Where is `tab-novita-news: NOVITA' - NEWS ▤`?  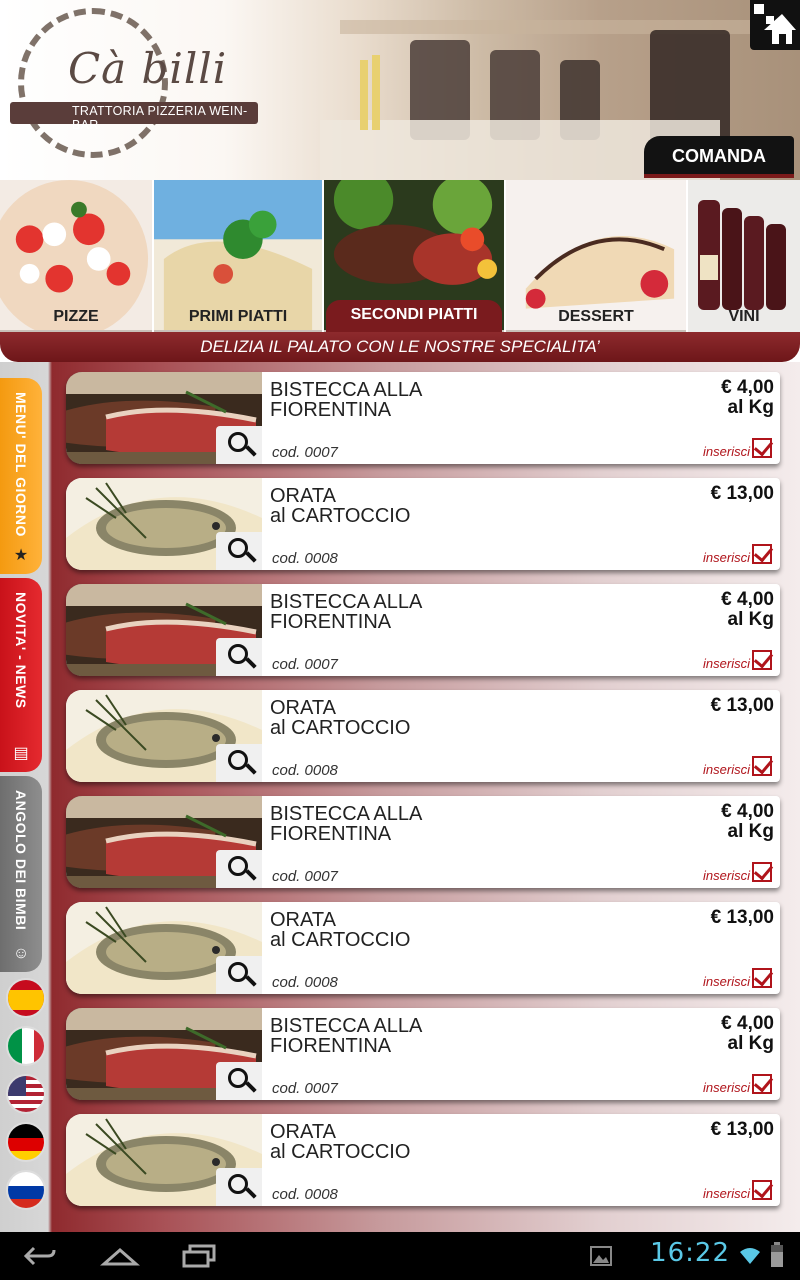 tab-novita-news: NOVITA' - NEWS ▤ is located at coordinates (21, 675).